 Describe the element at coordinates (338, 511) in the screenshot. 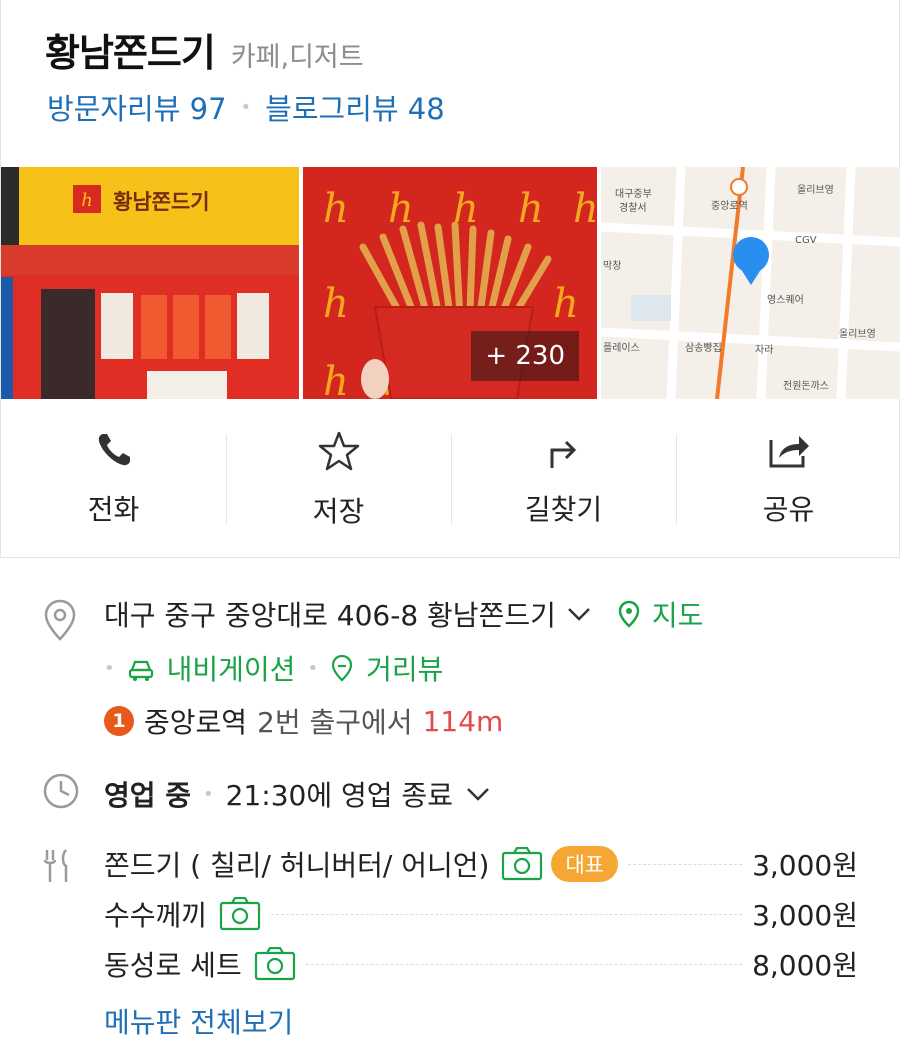

I see `save-label: 저장` at that location.